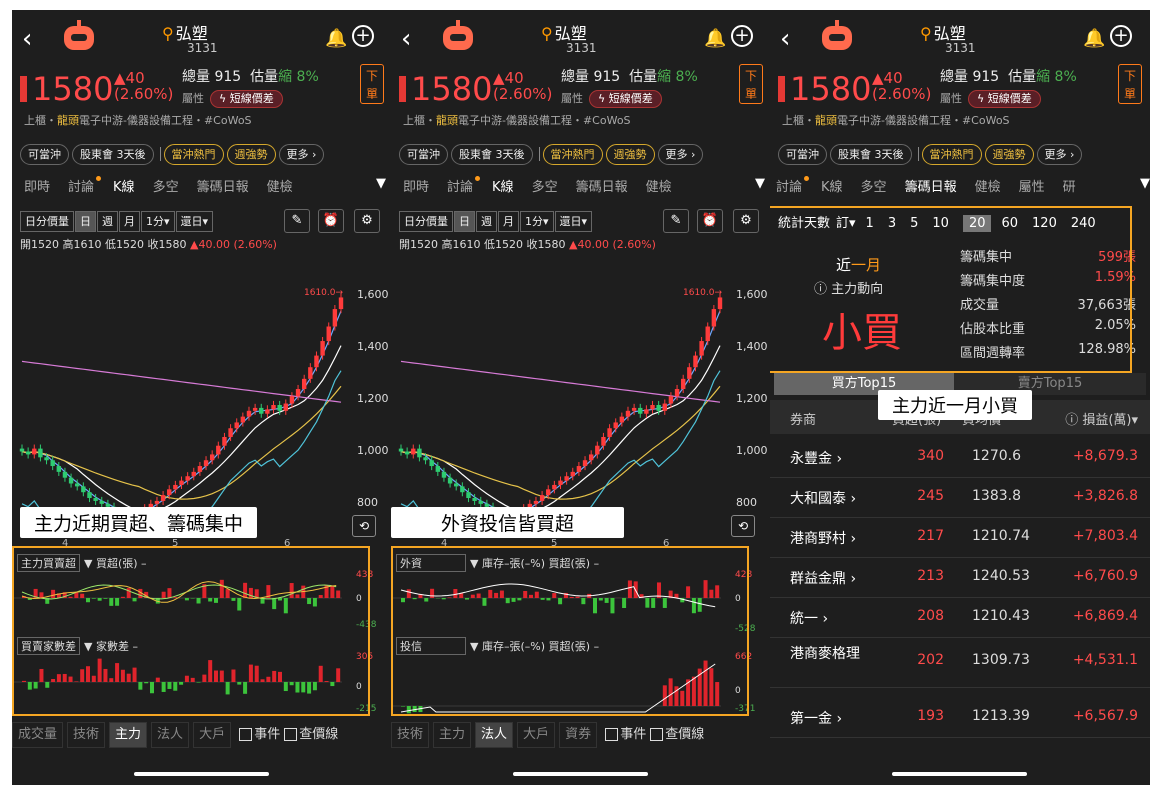 The image size is (1164, 800). Describe the element at coordinates (960, 618) in the screenshot. I see `broker-row: 統一 › 208 1210.43 +6,869.4` at that location.